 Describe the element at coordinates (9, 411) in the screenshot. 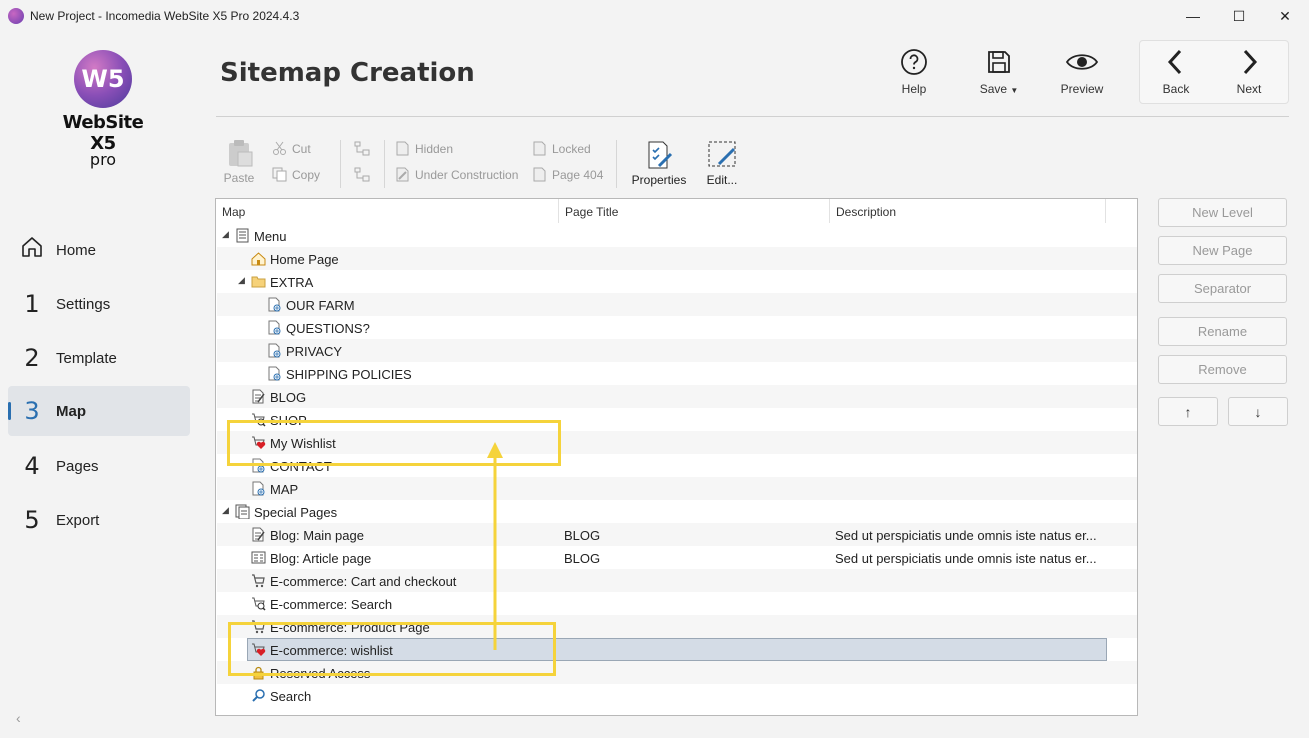

I see `active-indicator` at that location.